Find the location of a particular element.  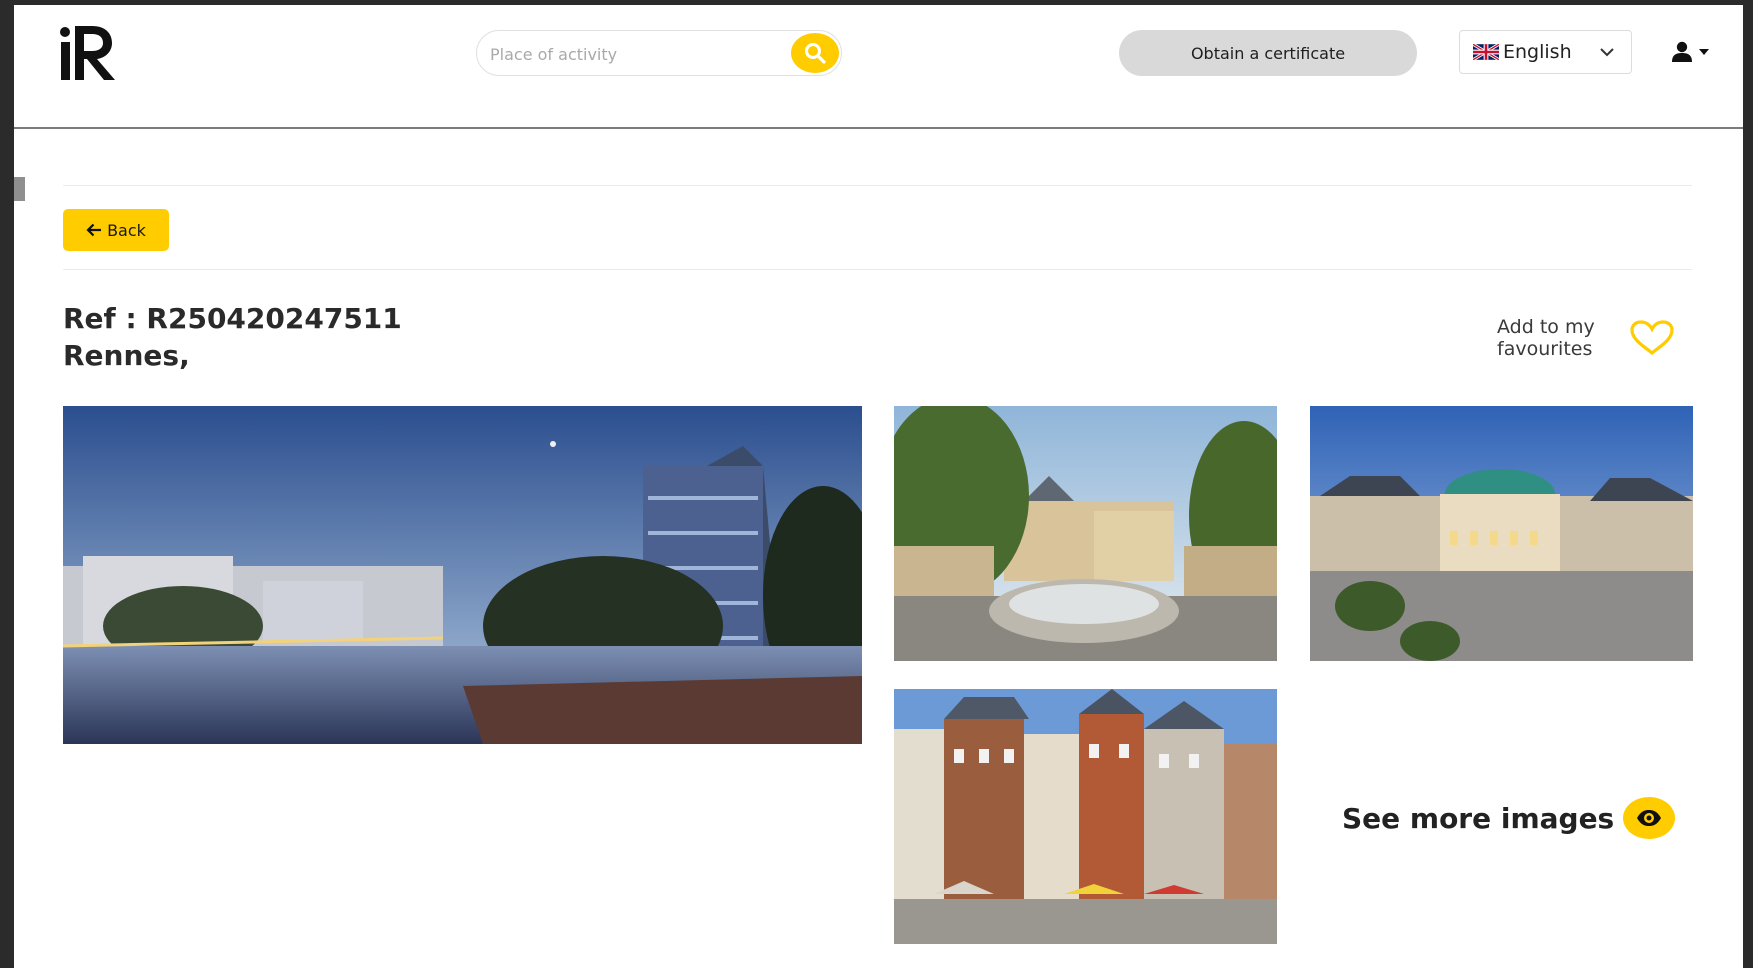

eye-icon is located at coordinates (1649, 818).